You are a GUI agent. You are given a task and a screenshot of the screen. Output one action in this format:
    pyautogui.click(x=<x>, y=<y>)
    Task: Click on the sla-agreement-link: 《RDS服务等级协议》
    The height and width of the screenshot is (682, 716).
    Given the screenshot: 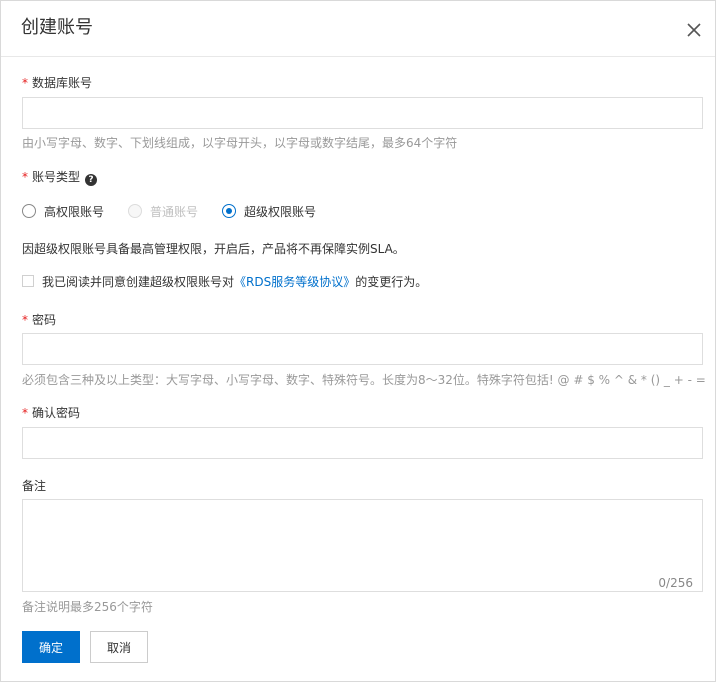 What is the action you would take?
    pyautogui.click(x=294, y=282)
    